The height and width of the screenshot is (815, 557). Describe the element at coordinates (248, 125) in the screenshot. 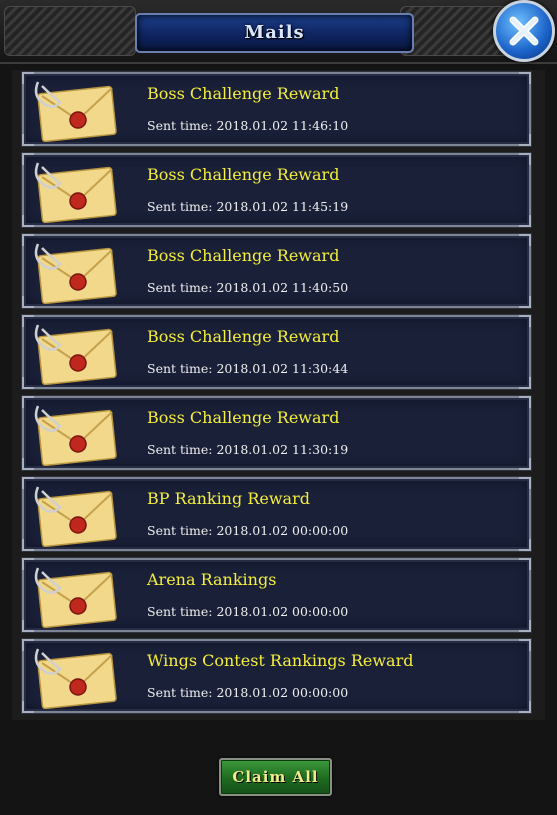

I see `mail-sent-time: Sent time: 2018.01.02 11:46:10` at that location.